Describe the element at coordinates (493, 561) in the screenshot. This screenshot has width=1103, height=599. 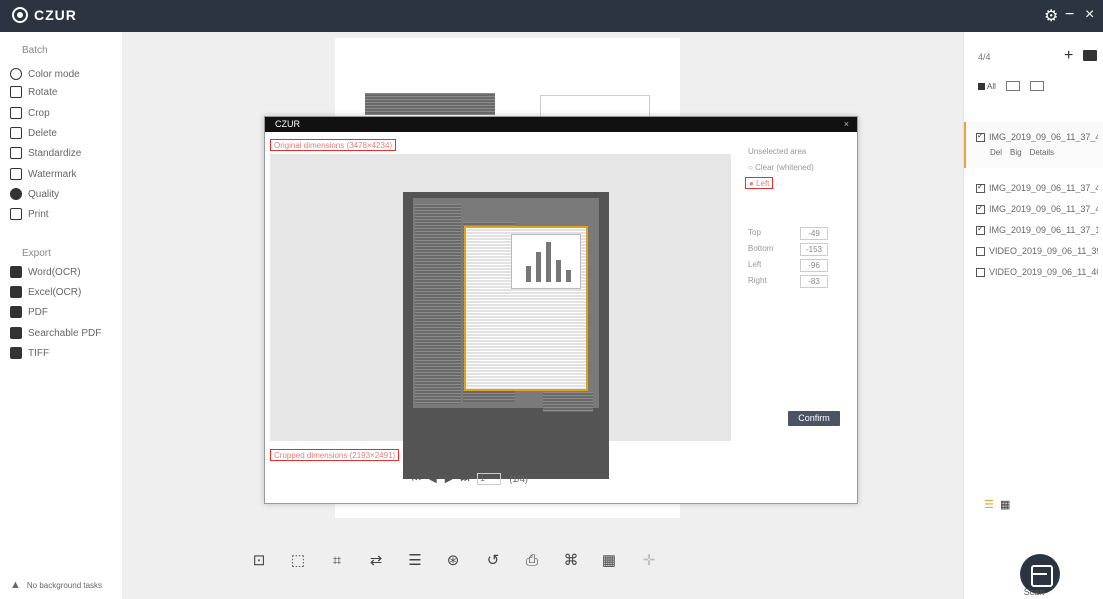
I see `undo-icon: ↺` at that location.